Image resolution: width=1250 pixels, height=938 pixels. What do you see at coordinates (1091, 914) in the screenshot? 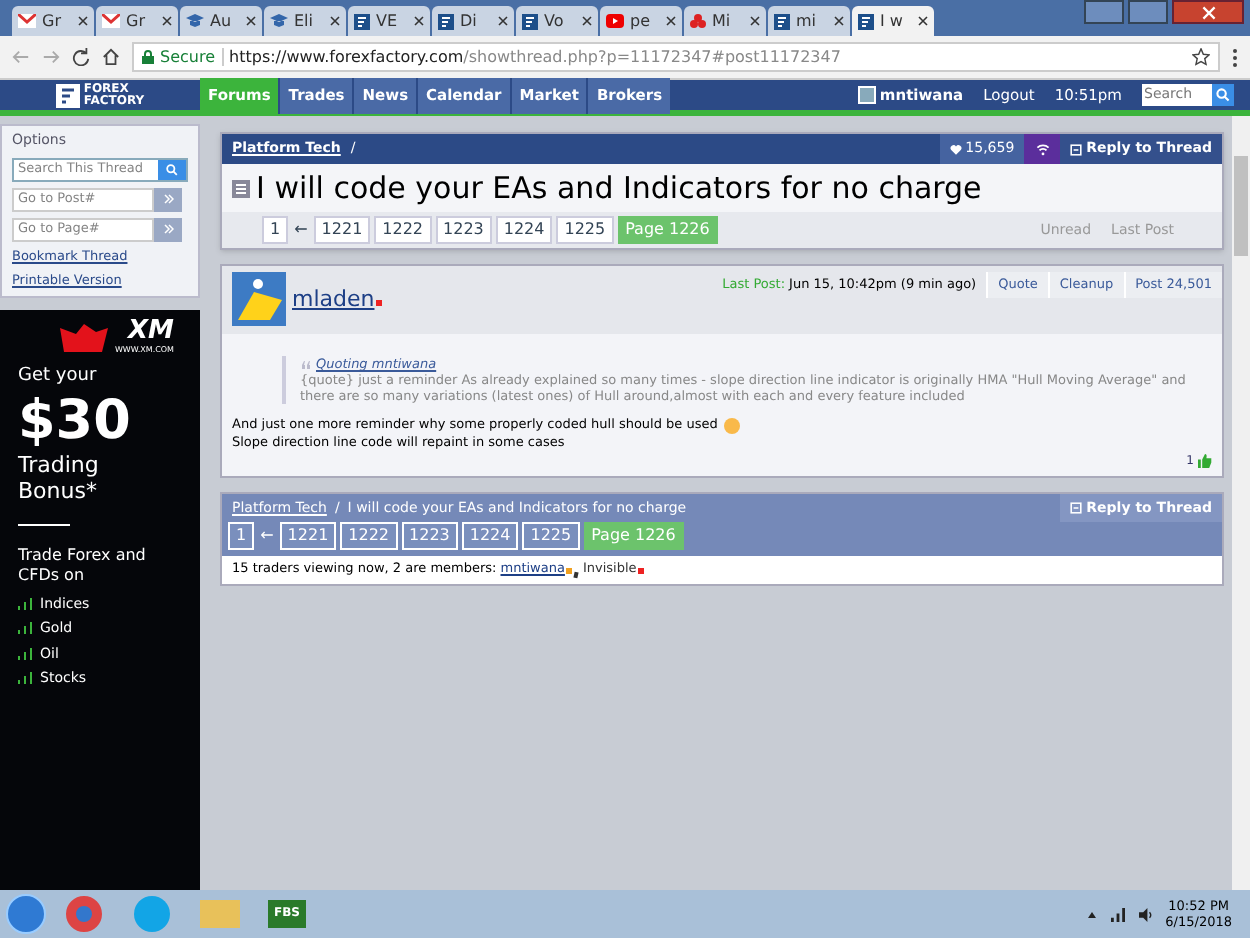
I see `tray-arrow-icon` at bounding box center [1091, 914].